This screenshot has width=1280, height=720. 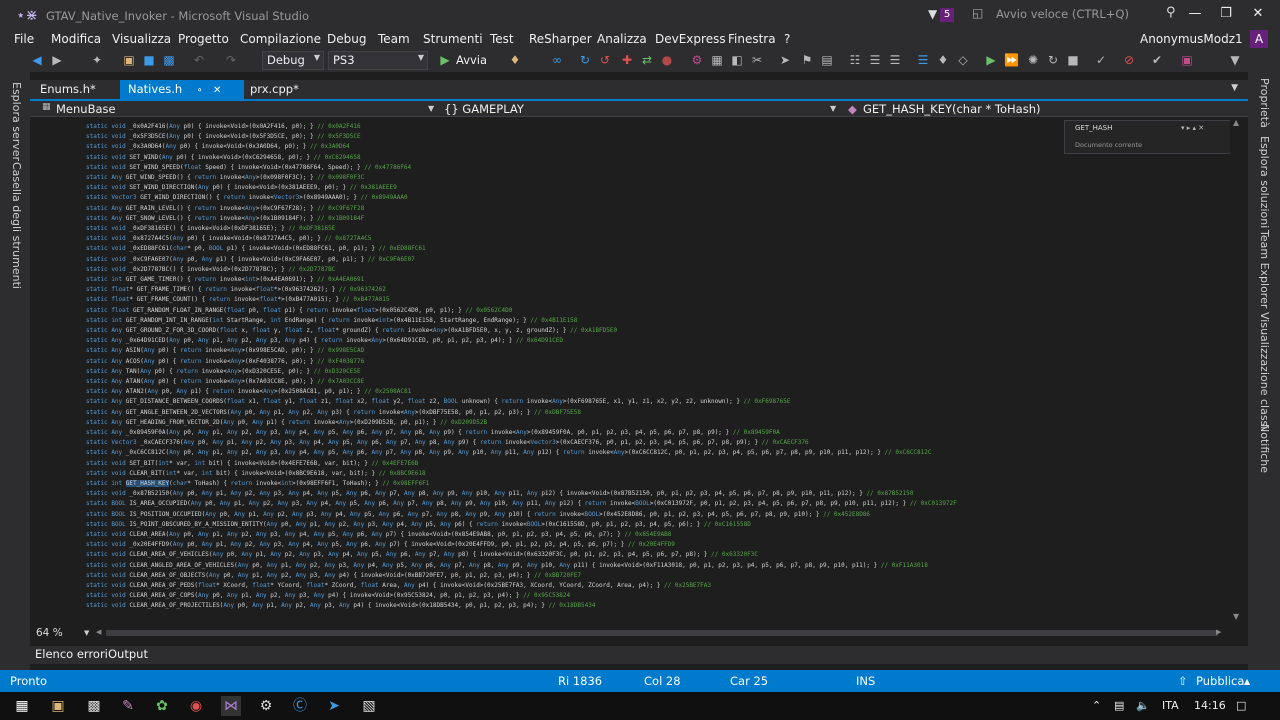 I want to click on run-all-icon: ⏩, so click(x=1011, y=60).